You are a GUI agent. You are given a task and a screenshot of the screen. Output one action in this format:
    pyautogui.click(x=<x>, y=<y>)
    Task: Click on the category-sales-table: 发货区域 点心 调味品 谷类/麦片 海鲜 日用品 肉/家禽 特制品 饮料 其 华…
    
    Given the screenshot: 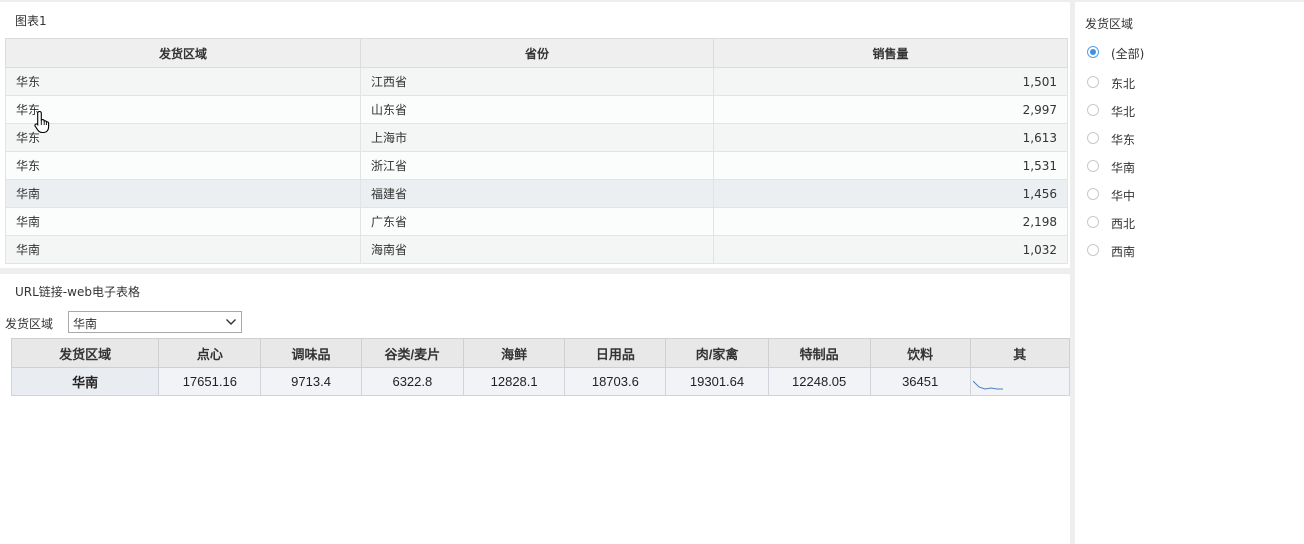 What is the action you would take?
    pyautogui.click(x=540, y=367)
    